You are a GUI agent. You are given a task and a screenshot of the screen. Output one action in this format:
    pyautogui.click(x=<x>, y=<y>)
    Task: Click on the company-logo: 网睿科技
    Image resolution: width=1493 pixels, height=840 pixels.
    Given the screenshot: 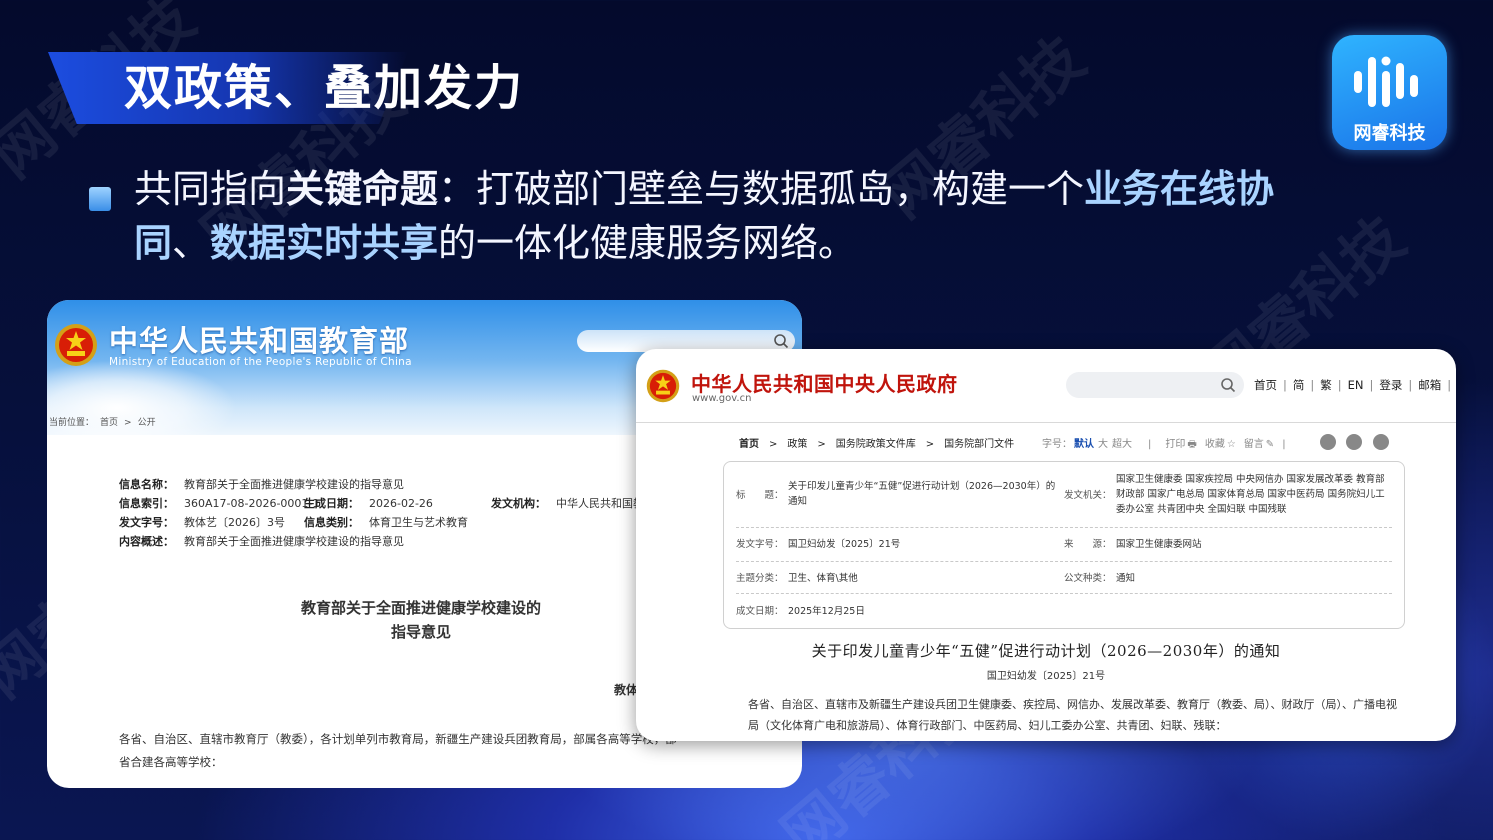 What is the action you would take?
    pyautogui.click(x=1389, y=92)
    